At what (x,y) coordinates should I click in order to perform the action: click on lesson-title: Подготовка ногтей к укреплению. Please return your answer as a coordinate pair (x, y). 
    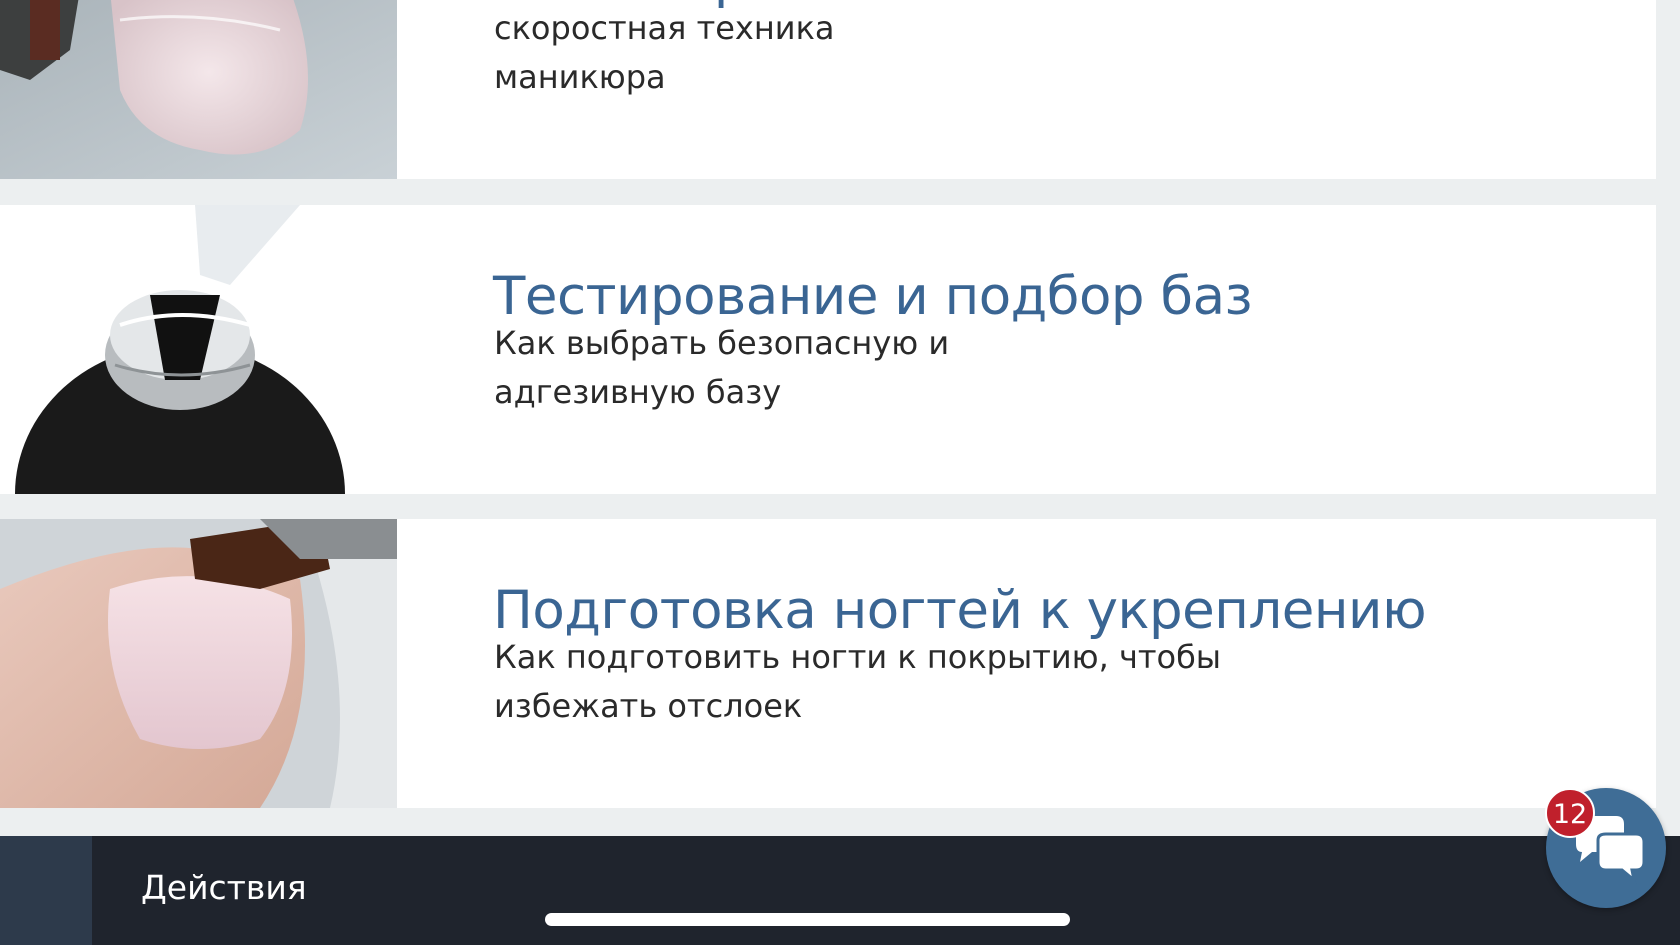
    Looking at the image, I should click on (960, 611).